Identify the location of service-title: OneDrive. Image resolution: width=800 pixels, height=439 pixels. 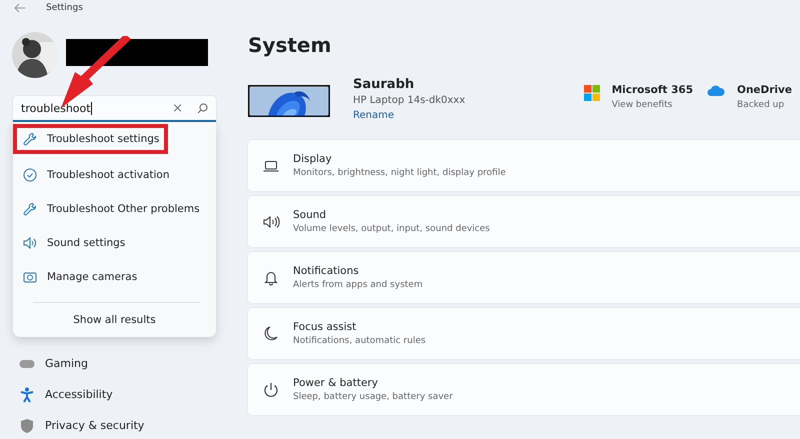
(764, 90).